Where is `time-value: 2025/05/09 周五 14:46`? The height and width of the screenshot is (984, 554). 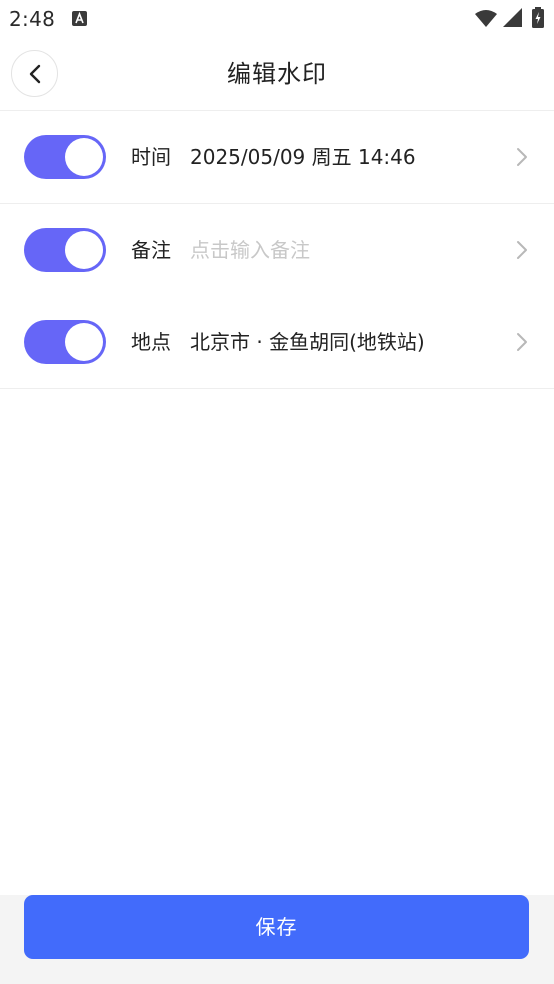
time-value: 2025/05/09 周五 14:46 is located at coordinates (303, 157).